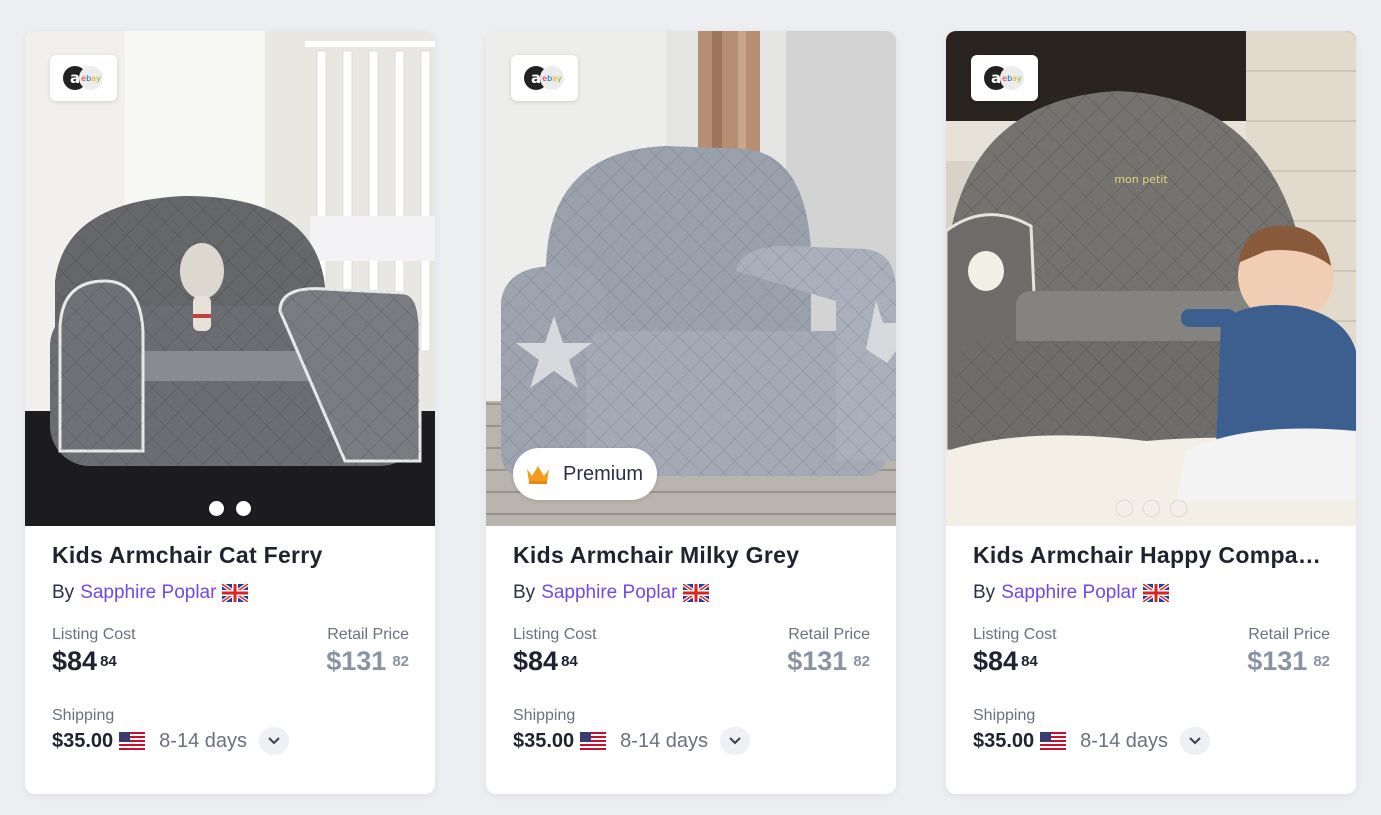 The image size is (1381, 815). What do you see at coordinates (538, 475) in the screenshot?
I see `crown-icon` at bounding box center [538, 475].